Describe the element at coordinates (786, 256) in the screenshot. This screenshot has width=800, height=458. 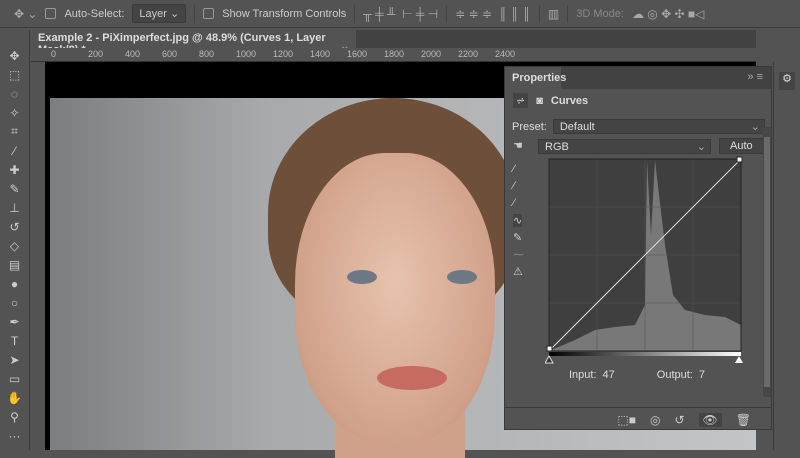
I see `right-dock: ⚙` at that location.